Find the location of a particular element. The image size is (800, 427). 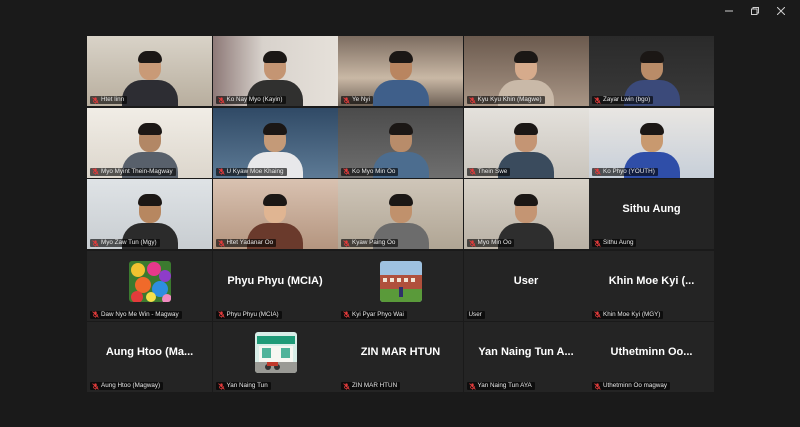

participant-name: Ko Phyo (YOUTH) is located at coordinates (629, 171).